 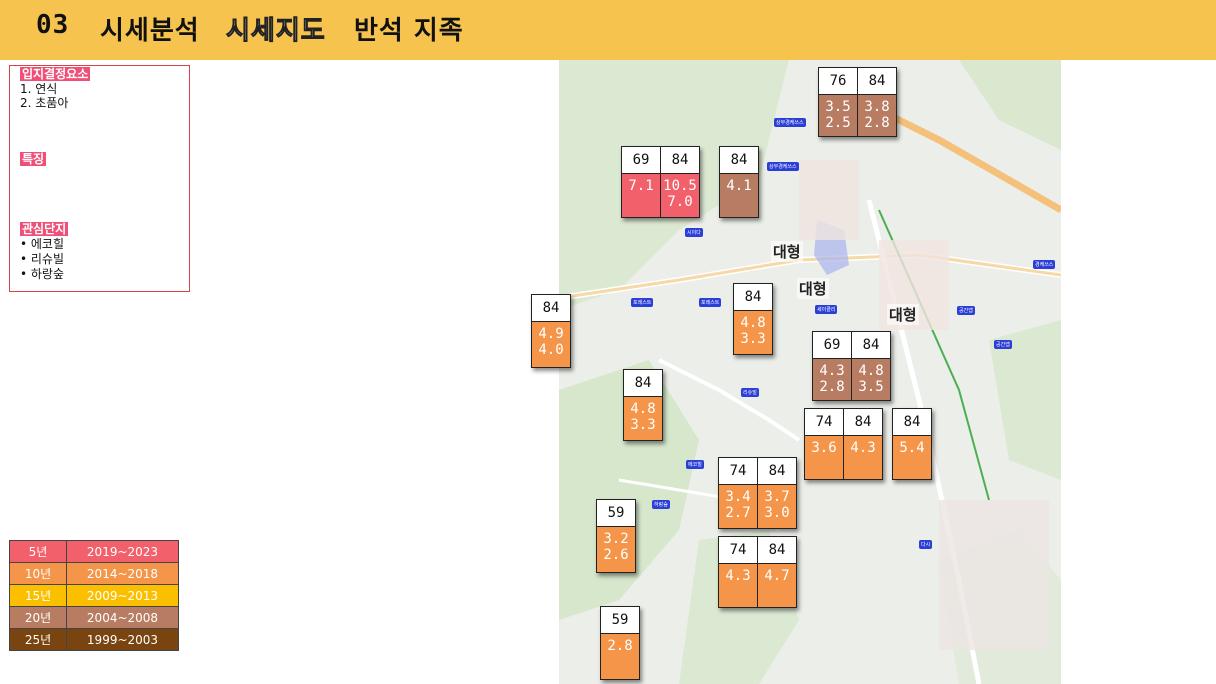 I want to click on price-box: 59 3.2 2.6, so click(x=616, y=536).